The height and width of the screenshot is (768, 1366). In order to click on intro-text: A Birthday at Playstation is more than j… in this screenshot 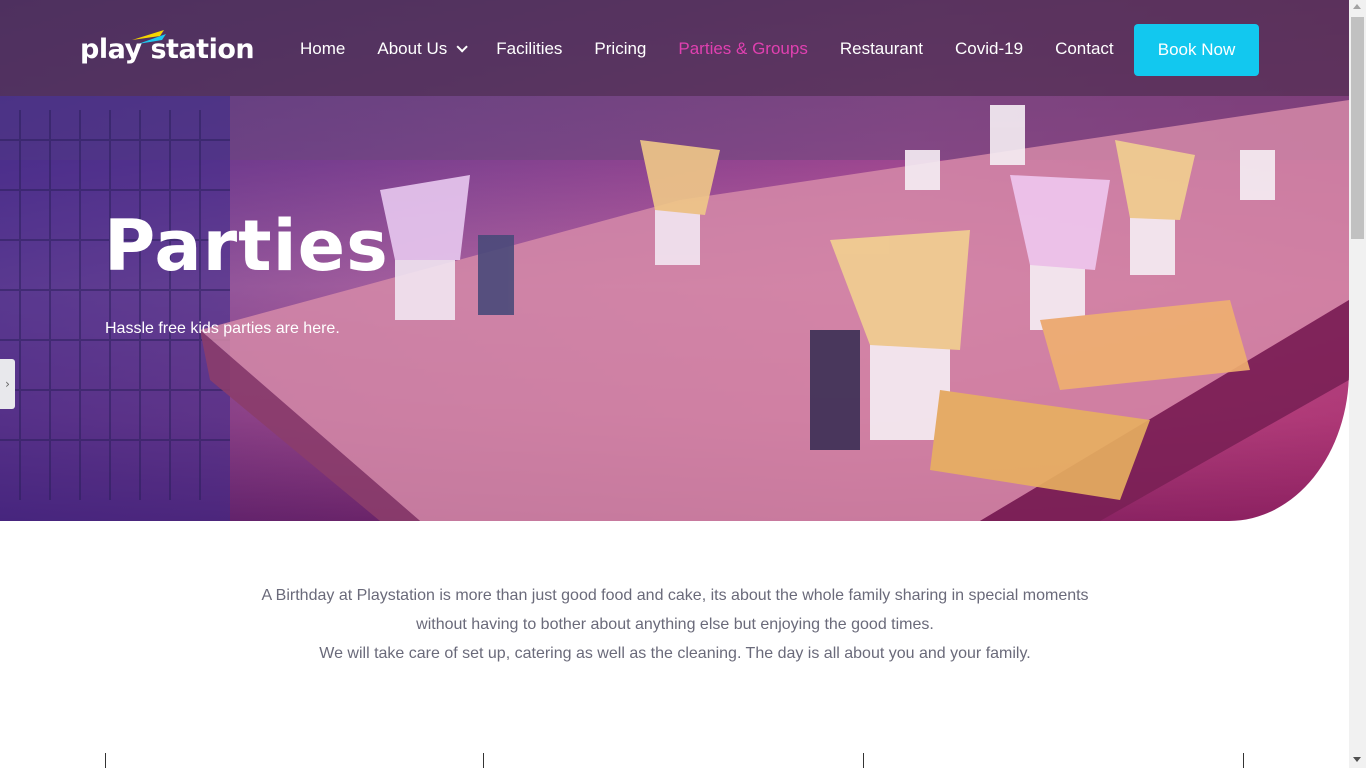, I will do `click(675, 624)`.